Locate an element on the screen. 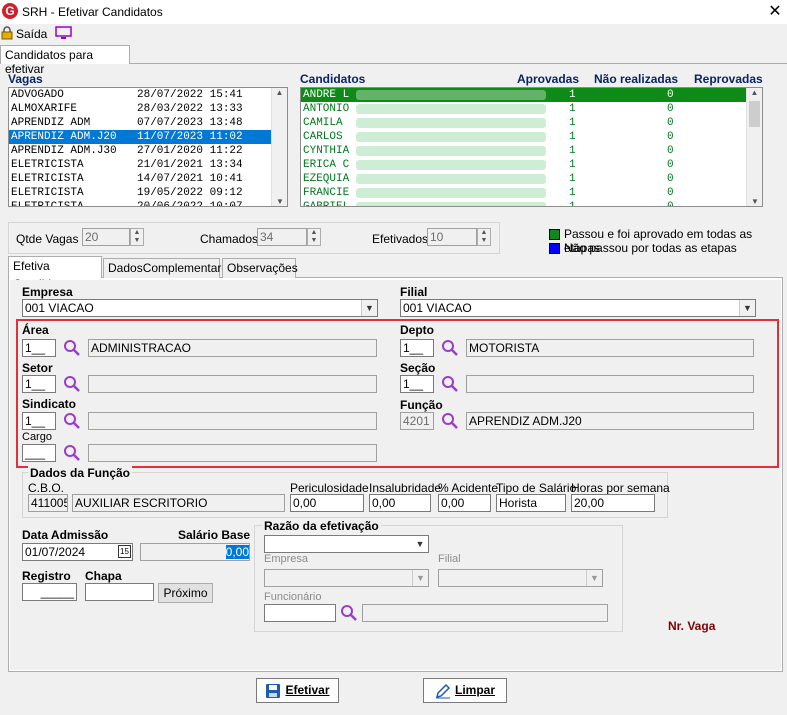 The height and width of the screenshot is (715, 787). candidato-name: CARLOS is located at coordinates (323, 137).